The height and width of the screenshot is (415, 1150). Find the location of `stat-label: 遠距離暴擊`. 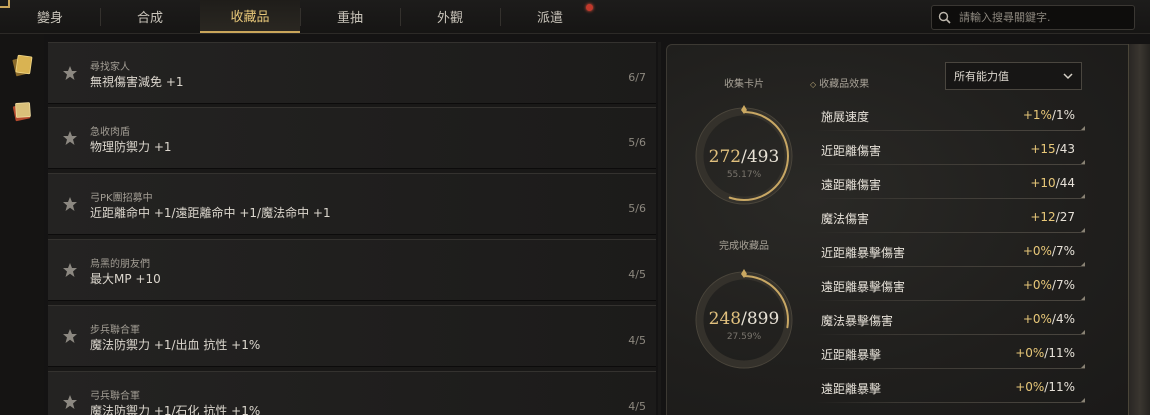

stat-label: 遠距離暴擊 is located at coordinates (851, 389).